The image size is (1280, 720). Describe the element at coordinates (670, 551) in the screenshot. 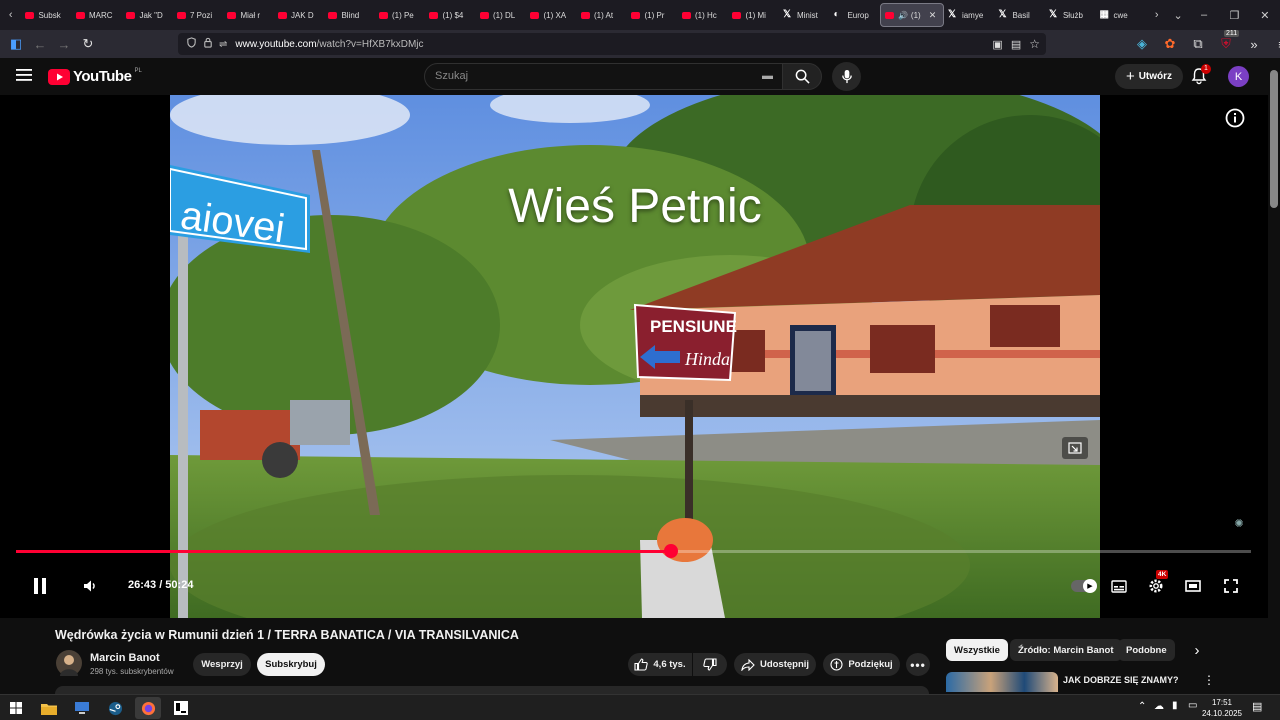

I see `progress-scrubber` at that location.